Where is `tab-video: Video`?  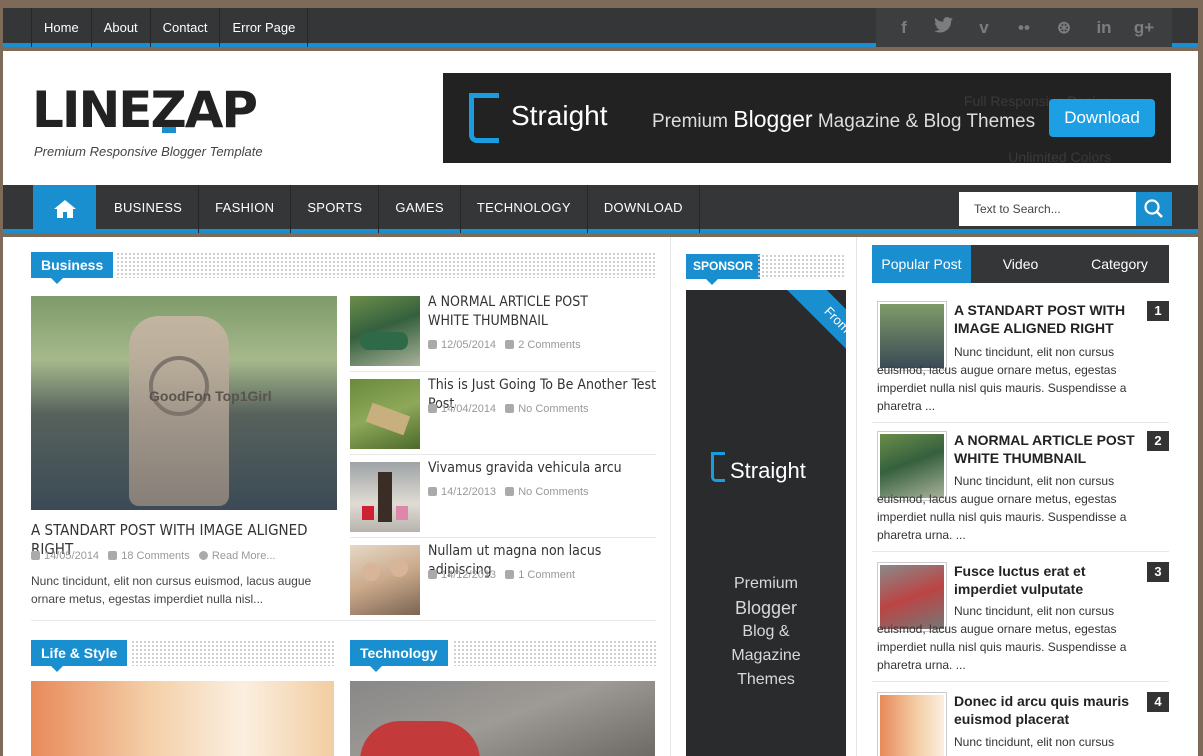 tab-video: Video is located at coordinates (1020, 264).